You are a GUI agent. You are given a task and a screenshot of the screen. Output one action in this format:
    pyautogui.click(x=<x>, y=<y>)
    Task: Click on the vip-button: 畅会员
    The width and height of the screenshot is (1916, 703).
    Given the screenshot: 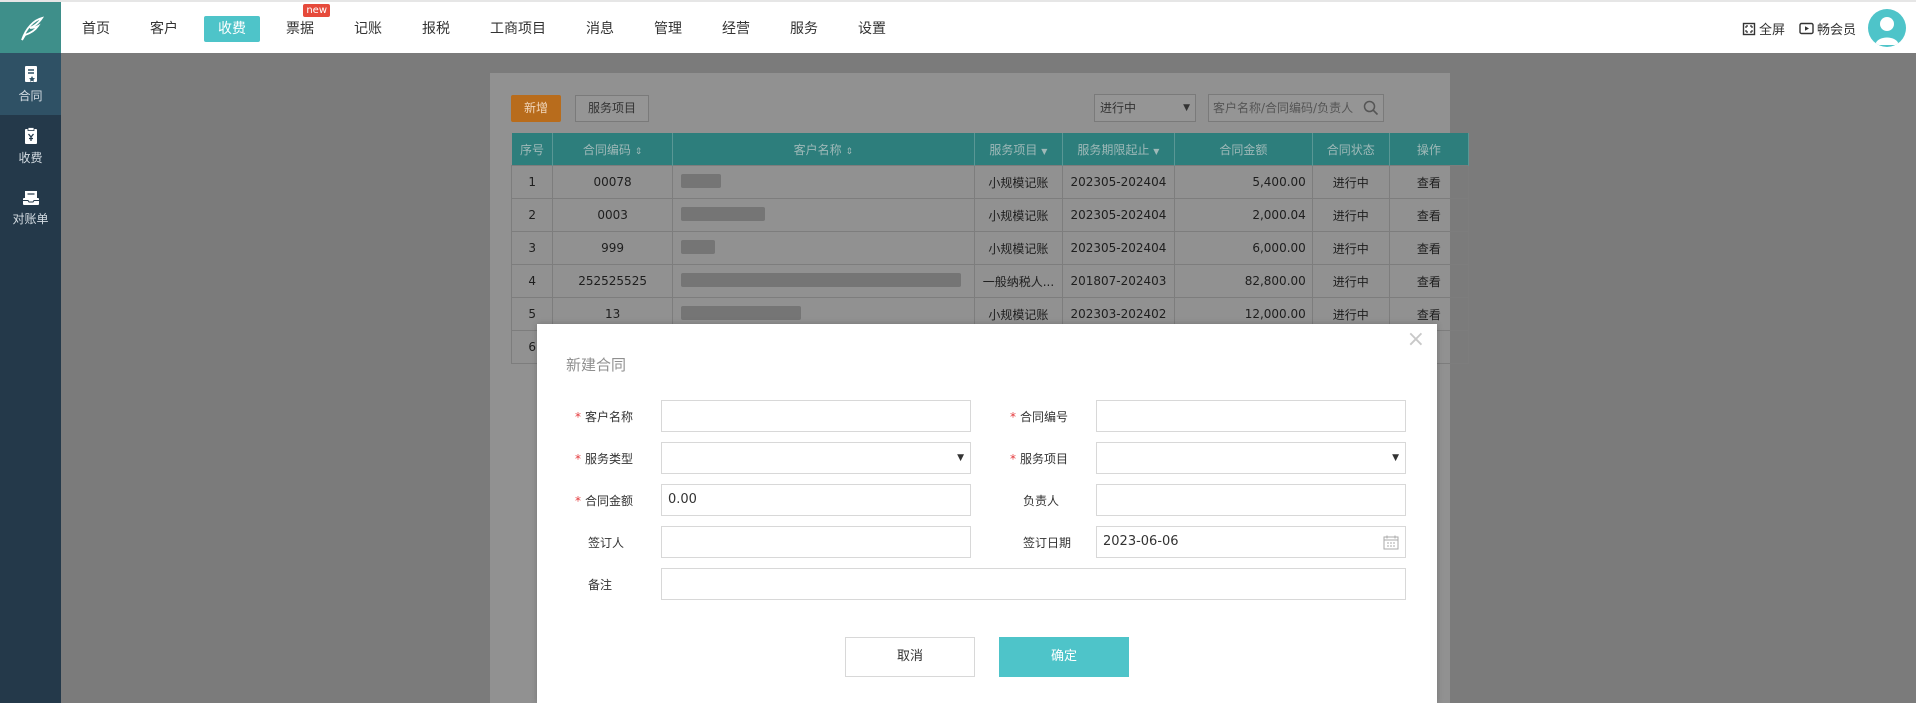 What is the action you would take?
    pyautogui.click(x=1827, y=28)
    